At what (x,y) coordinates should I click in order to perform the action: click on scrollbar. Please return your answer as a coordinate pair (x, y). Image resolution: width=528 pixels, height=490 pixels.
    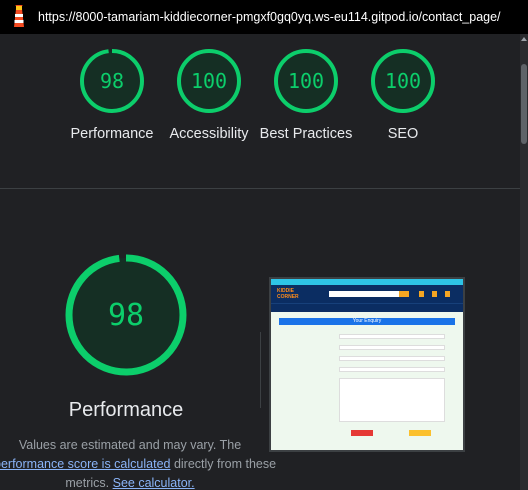
    Looking at the image, I should click on (524, 262).